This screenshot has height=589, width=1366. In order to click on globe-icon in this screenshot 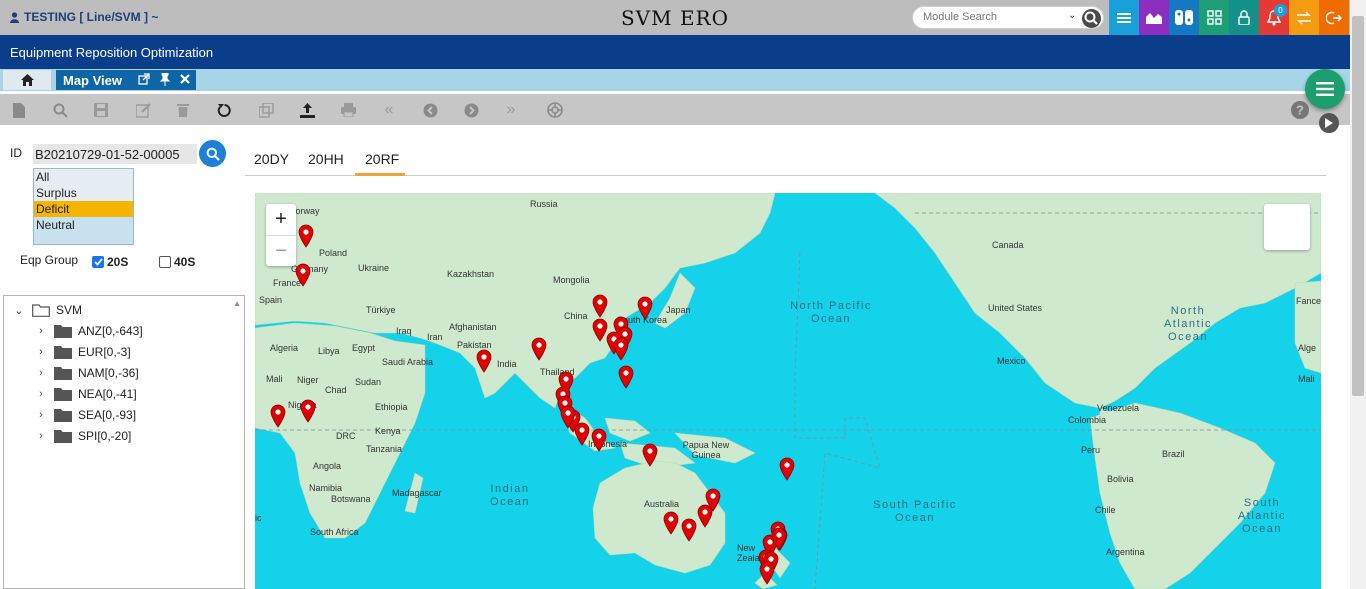, I will do `click(555, 110)`.